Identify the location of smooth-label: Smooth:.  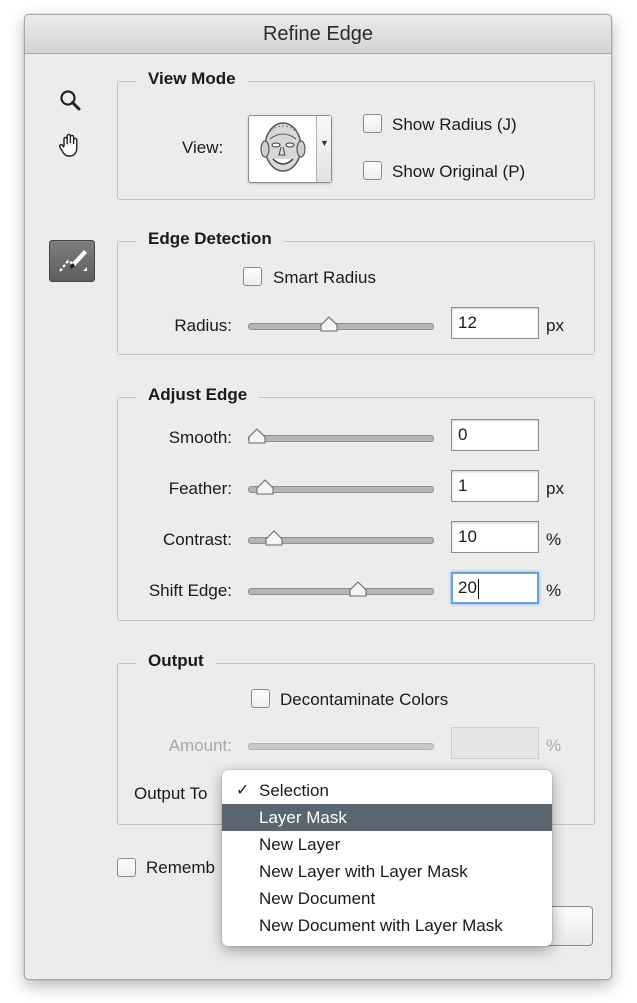
(200, 437).